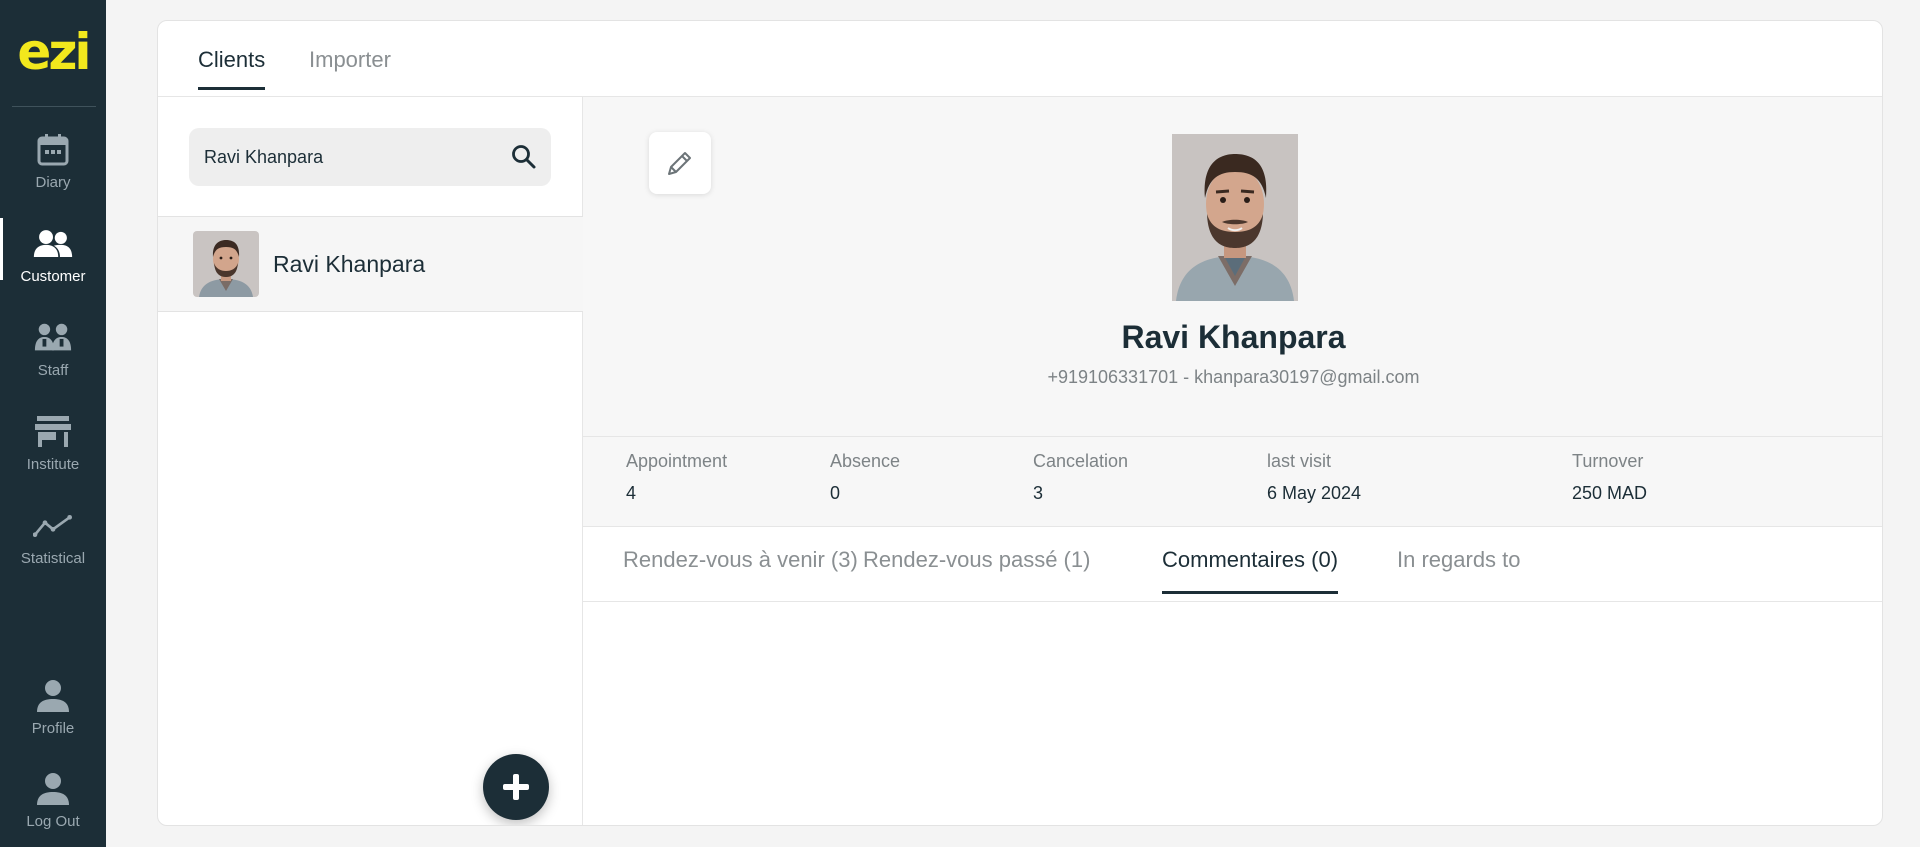  Describe the element at coordinates (740, 569) in the screenshot. I see `tab-upcoming-appointments: Rendez-vous à venir (3)` at that location.